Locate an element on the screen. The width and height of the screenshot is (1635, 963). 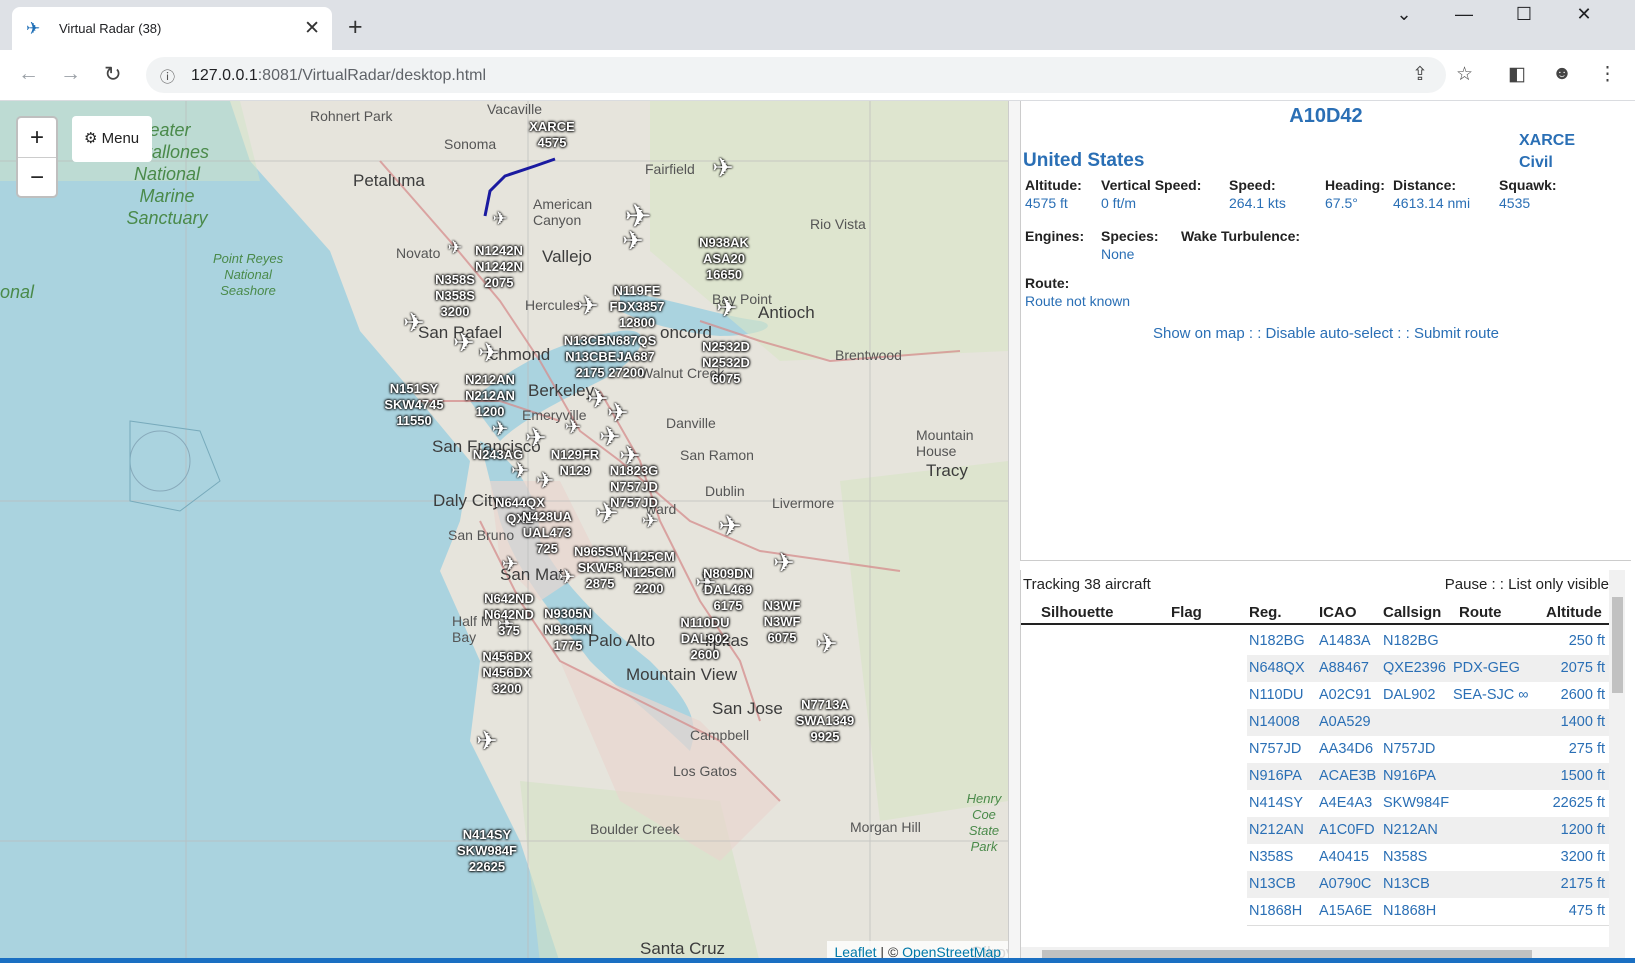
aircraft-label: N125CM N125CM 2200 is located at coordinates (648, 573).